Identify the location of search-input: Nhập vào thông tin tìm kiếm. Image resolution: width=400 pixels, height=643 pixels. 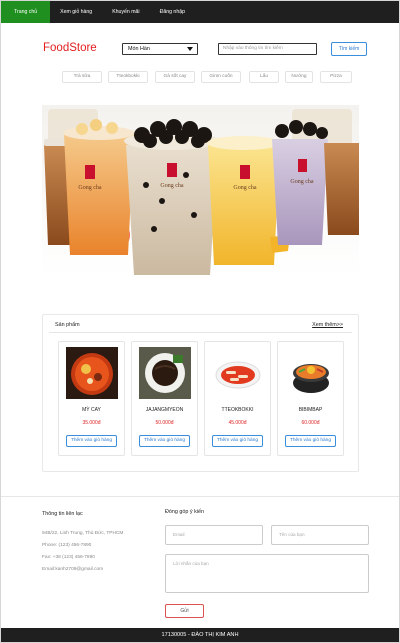
(267, 49).